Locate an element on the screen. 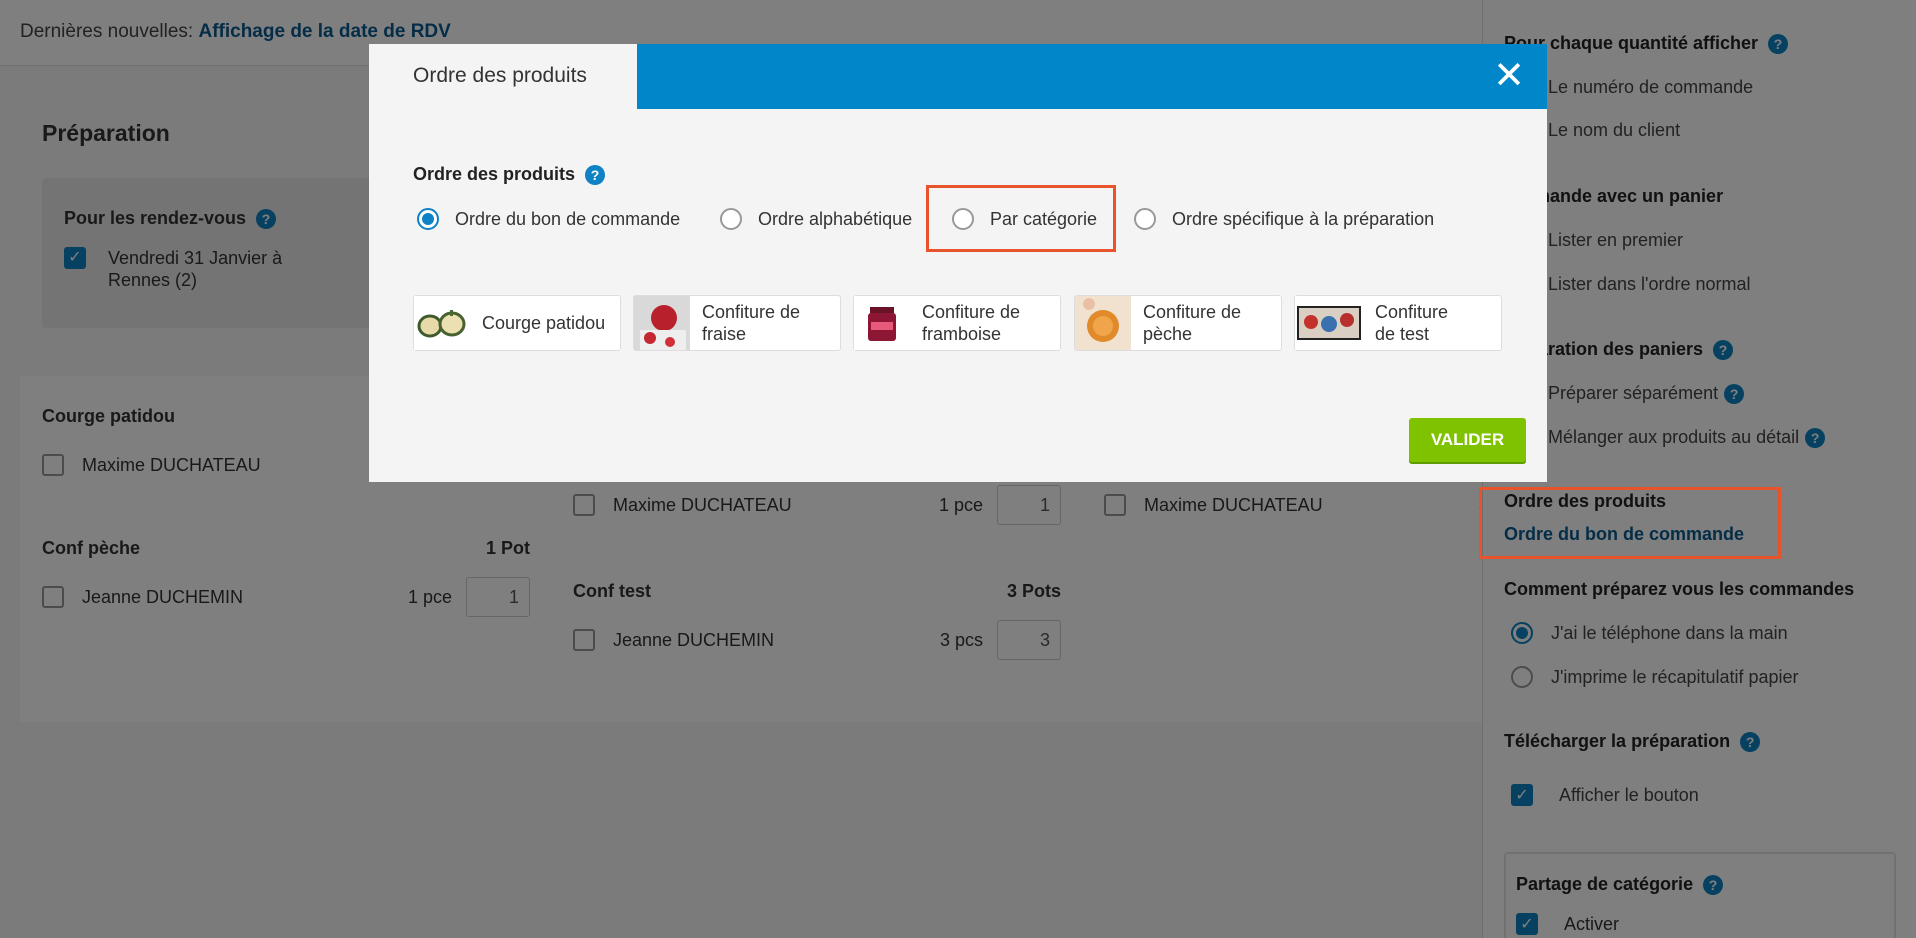  modal-tab: Ordre des produits is located at coordinates (503, 76).